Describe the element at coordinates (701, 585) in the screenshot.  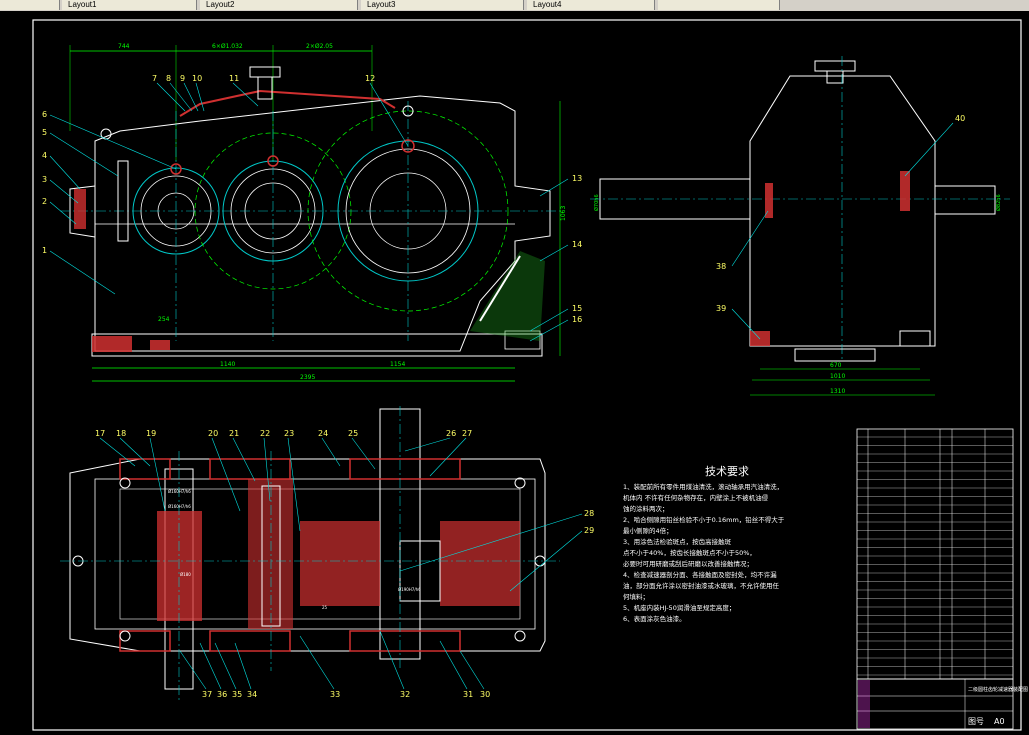
I see `tech-req-line: 油，部分面允许涂以密封油漆或水玻璃，不允许使用任` at that location.